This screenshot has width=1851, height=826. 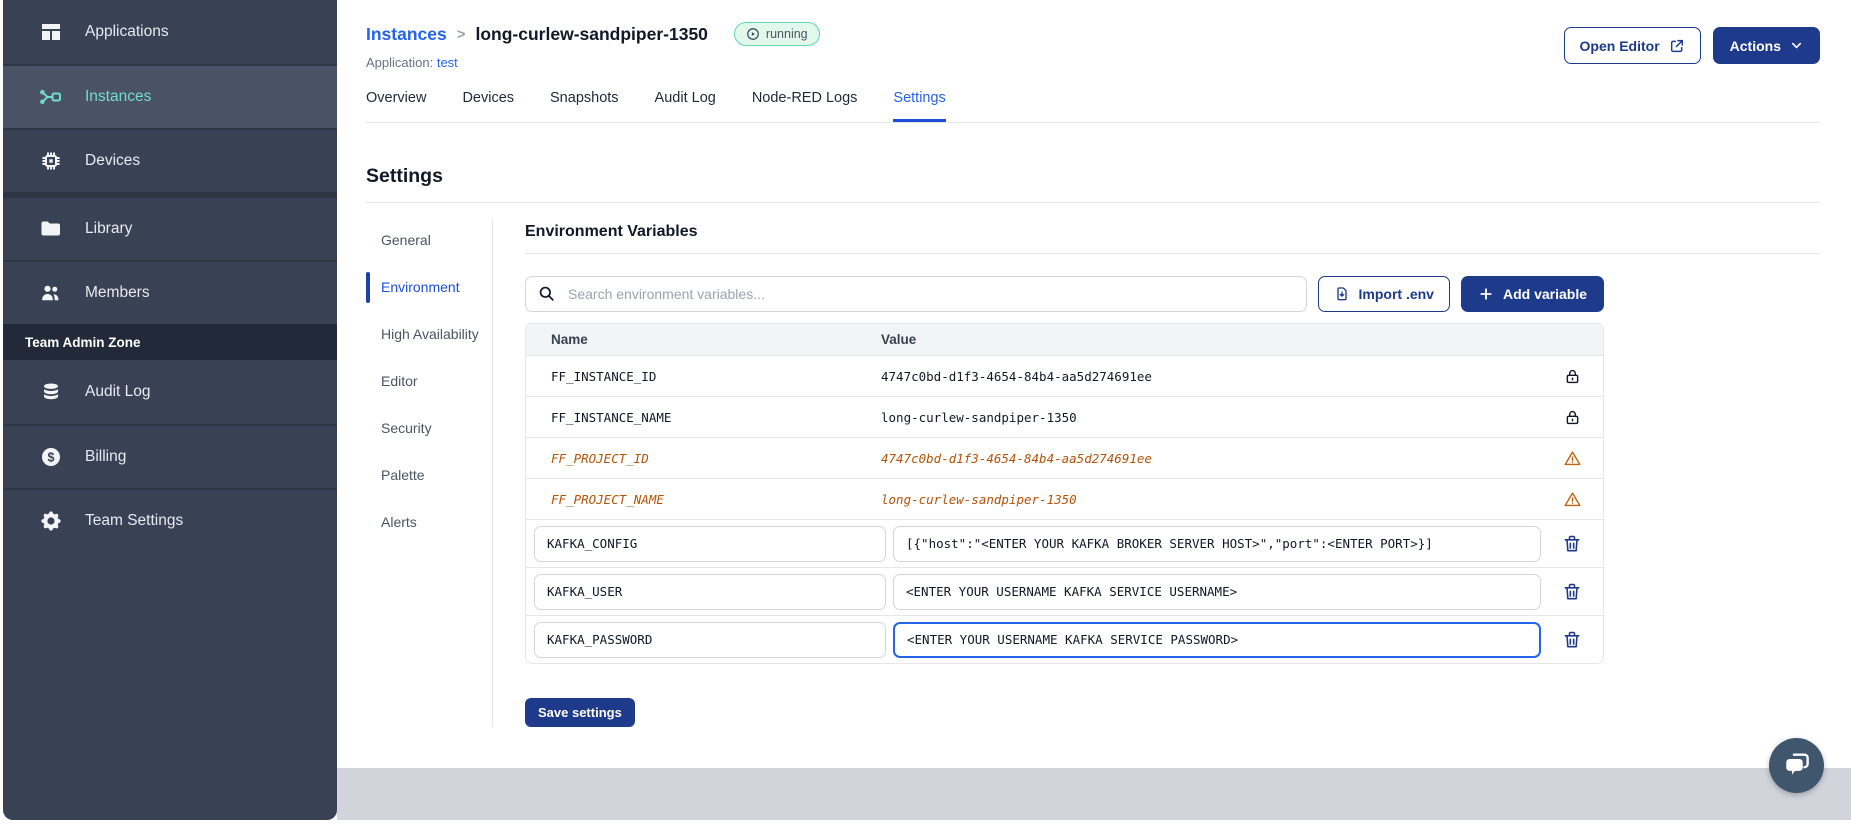 I want to click on sidebar-item-label: Library, so click(x=109, y=228).